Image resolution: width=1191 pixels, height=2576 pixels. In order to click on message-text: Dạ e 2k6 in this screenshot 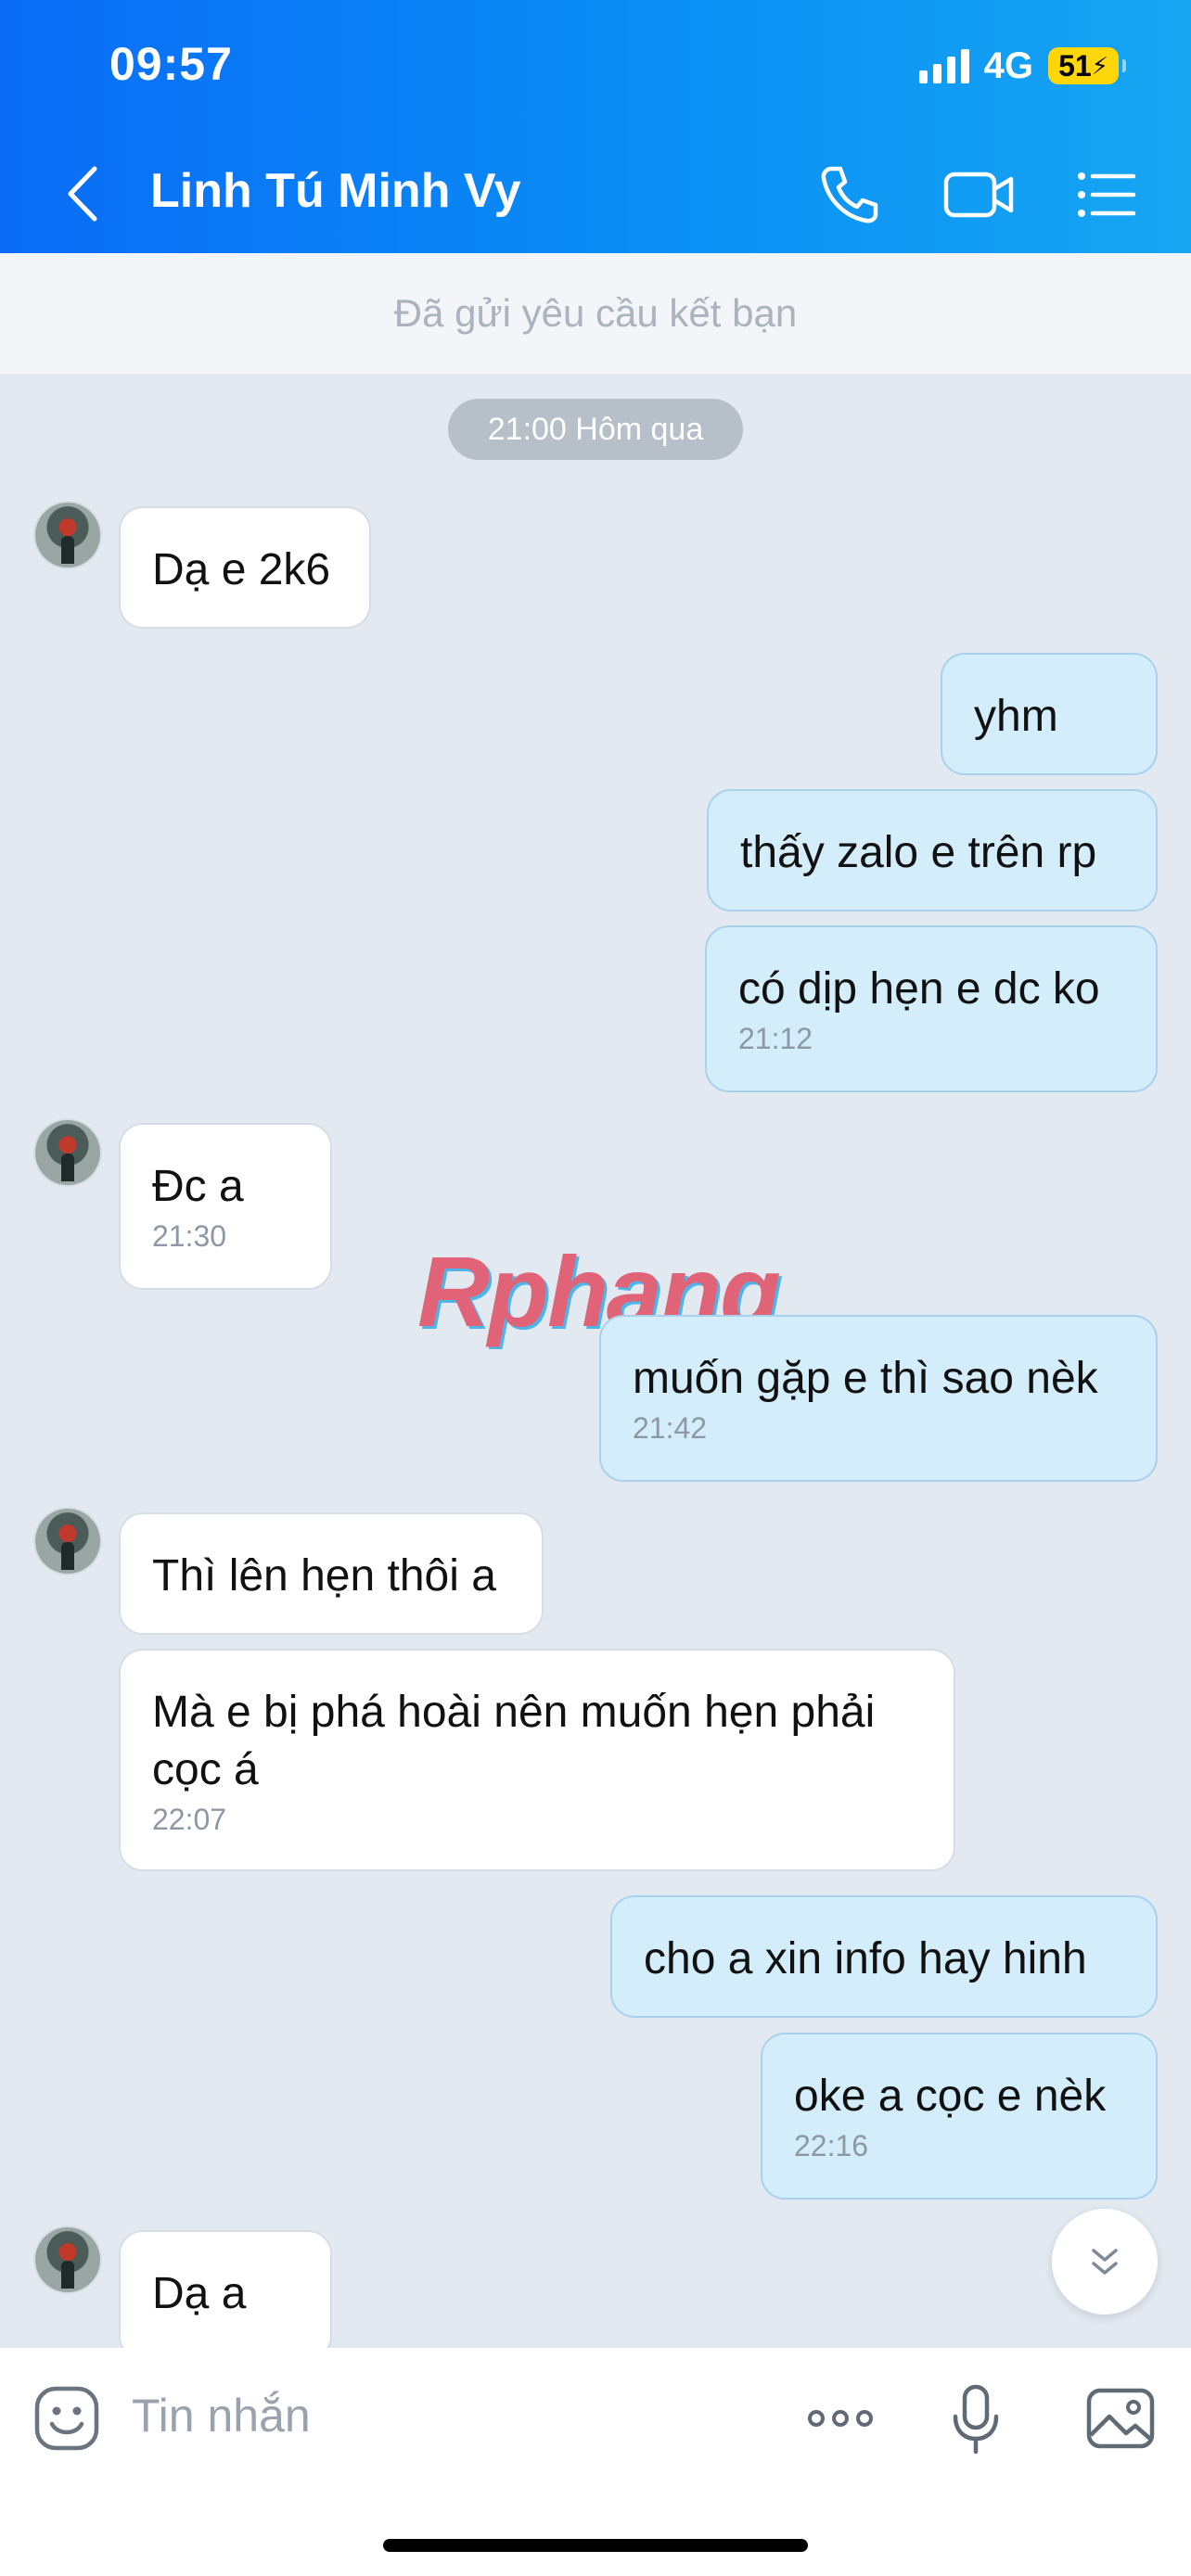, I will do `click(241, 569)`.